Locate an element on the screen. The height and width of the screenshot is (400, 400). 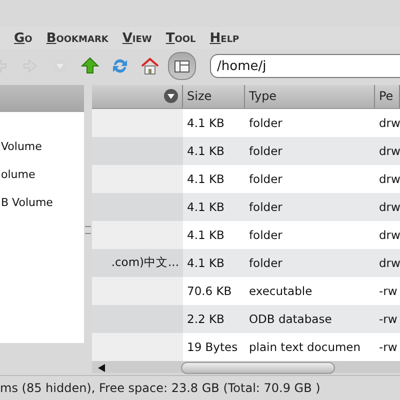
toolbar-pane-button is located at coordinates (182, 66).